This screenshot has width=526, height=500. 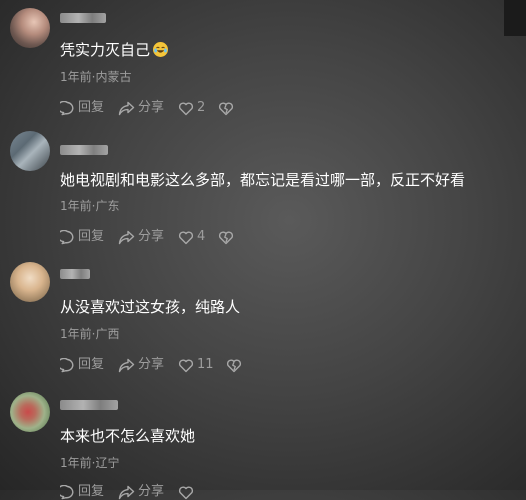 I want to click on comment-text: 凭实力灭自己, so click(x=114, y=50).